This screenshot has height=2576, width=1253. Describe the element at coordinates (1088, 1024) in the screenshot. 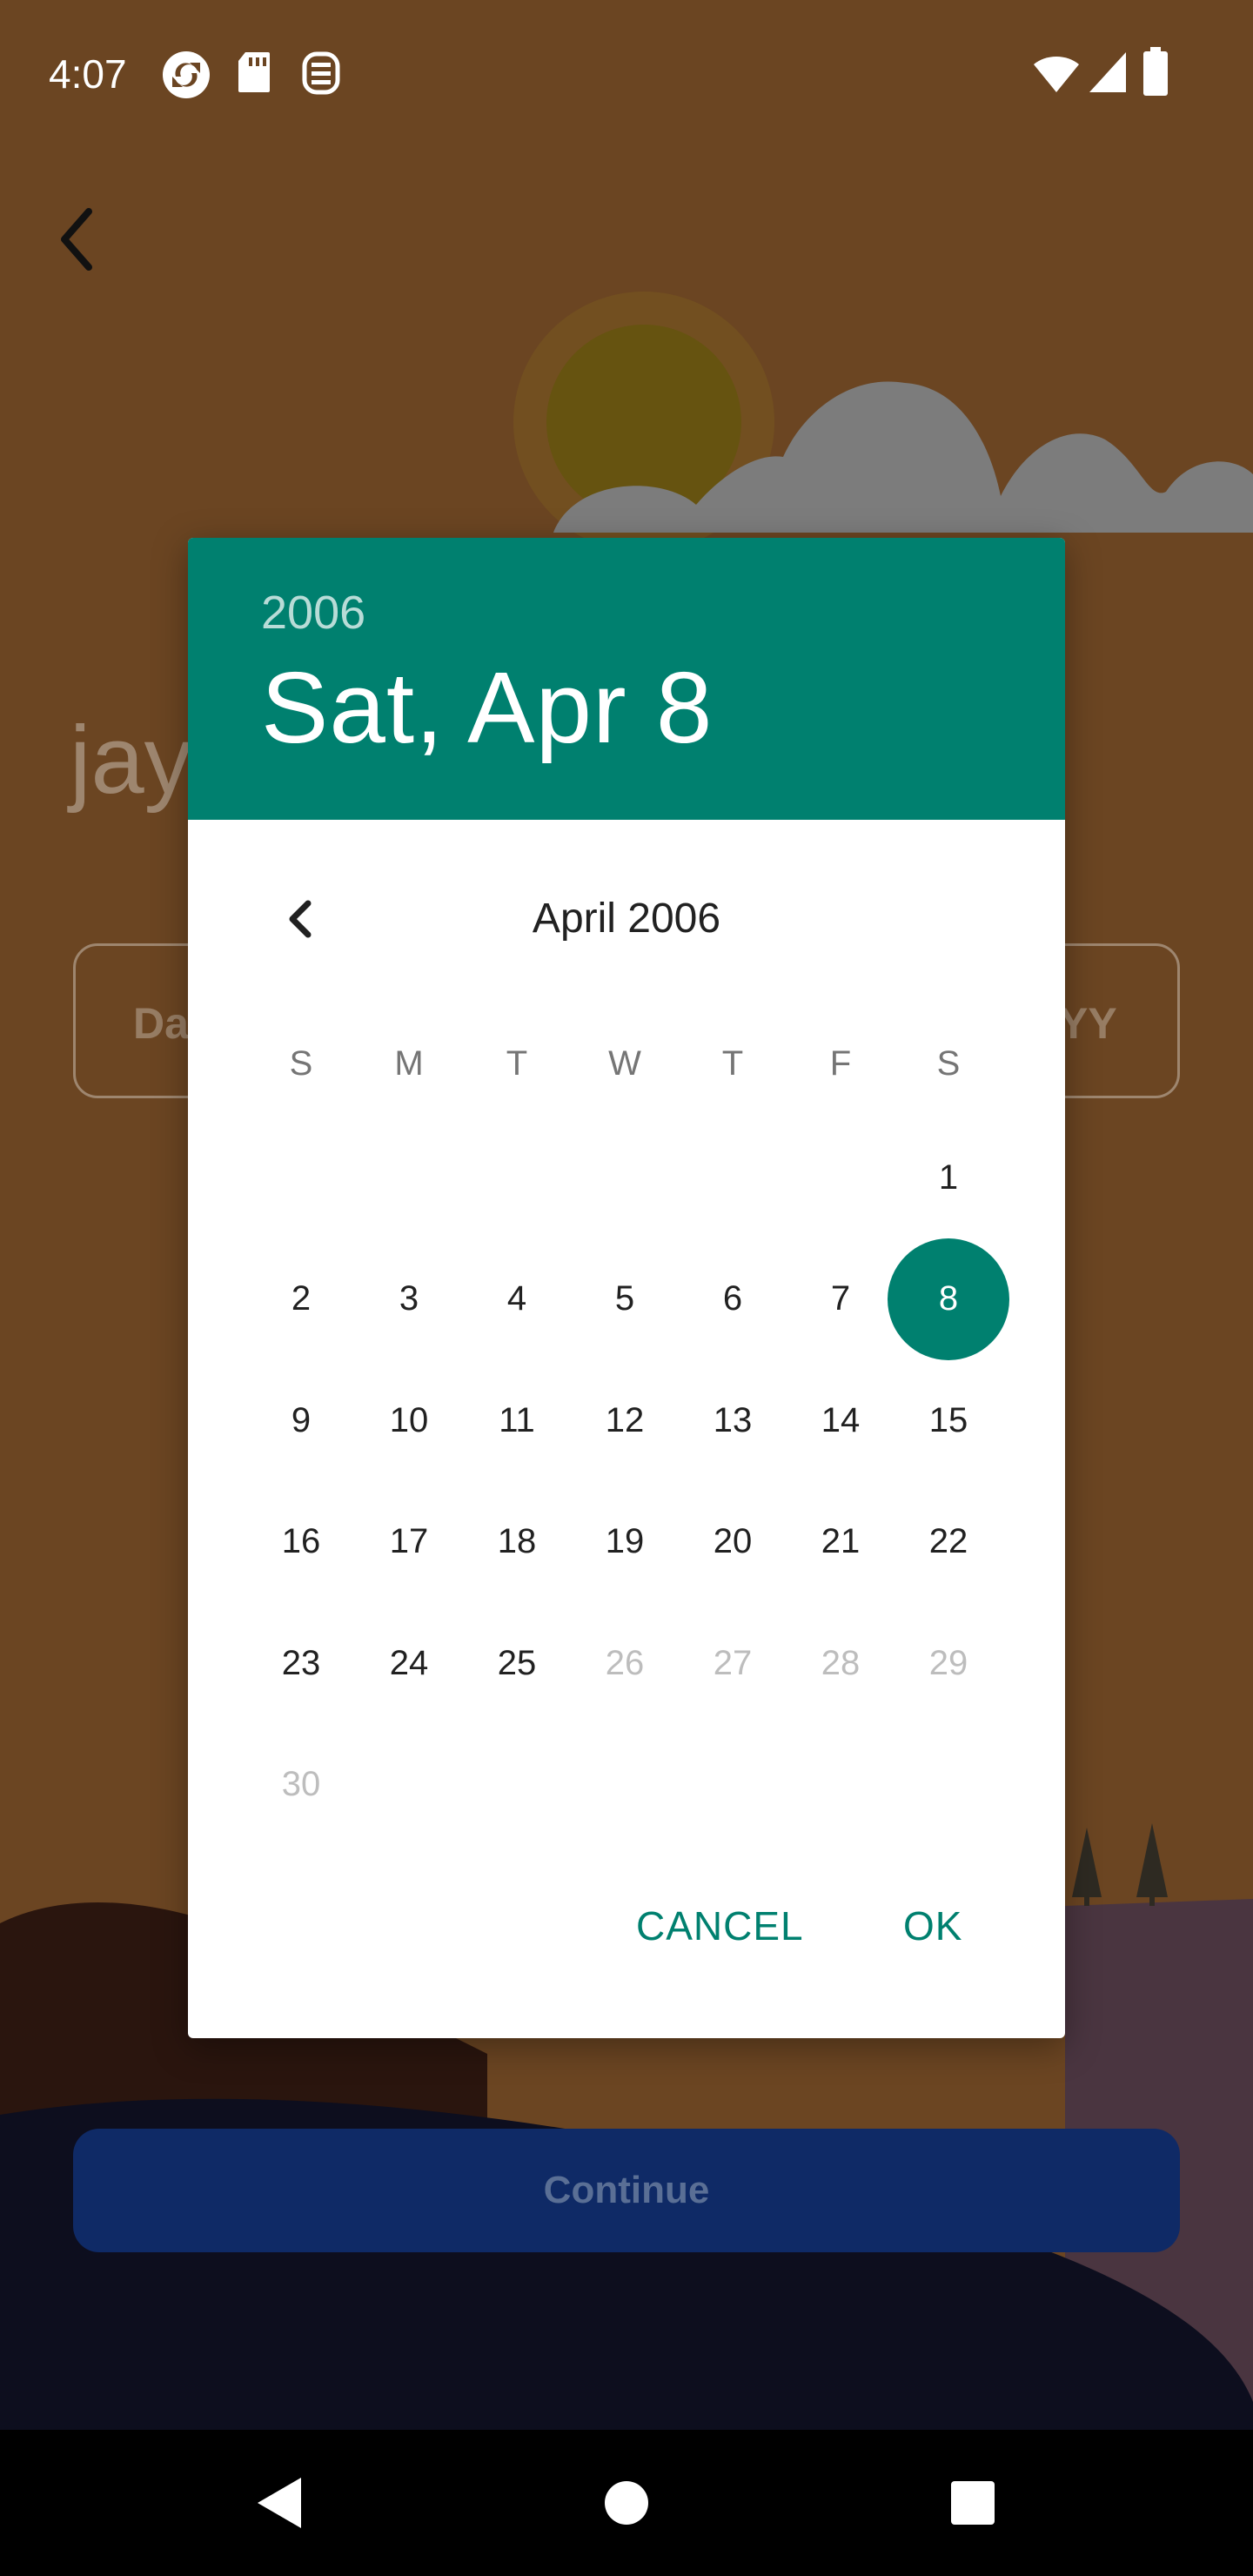

I see `year-field-placeholder: YY` at that location.